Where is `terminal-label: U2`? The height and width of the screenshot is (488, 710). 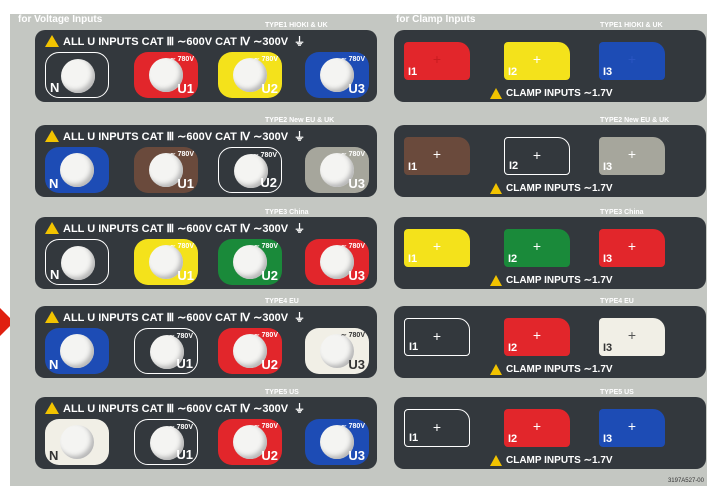 terminal-label: U2 is located at coordinates (269, 275).